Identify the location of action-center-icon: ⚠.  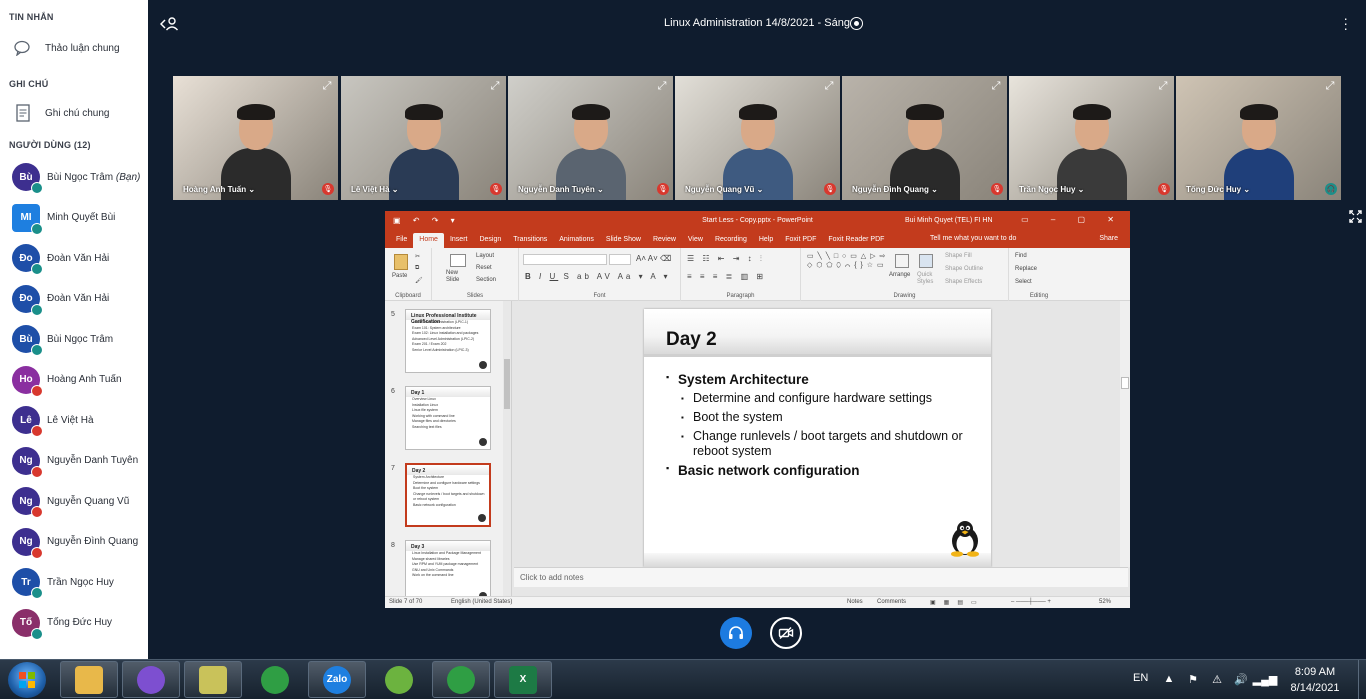
(1217, 679).